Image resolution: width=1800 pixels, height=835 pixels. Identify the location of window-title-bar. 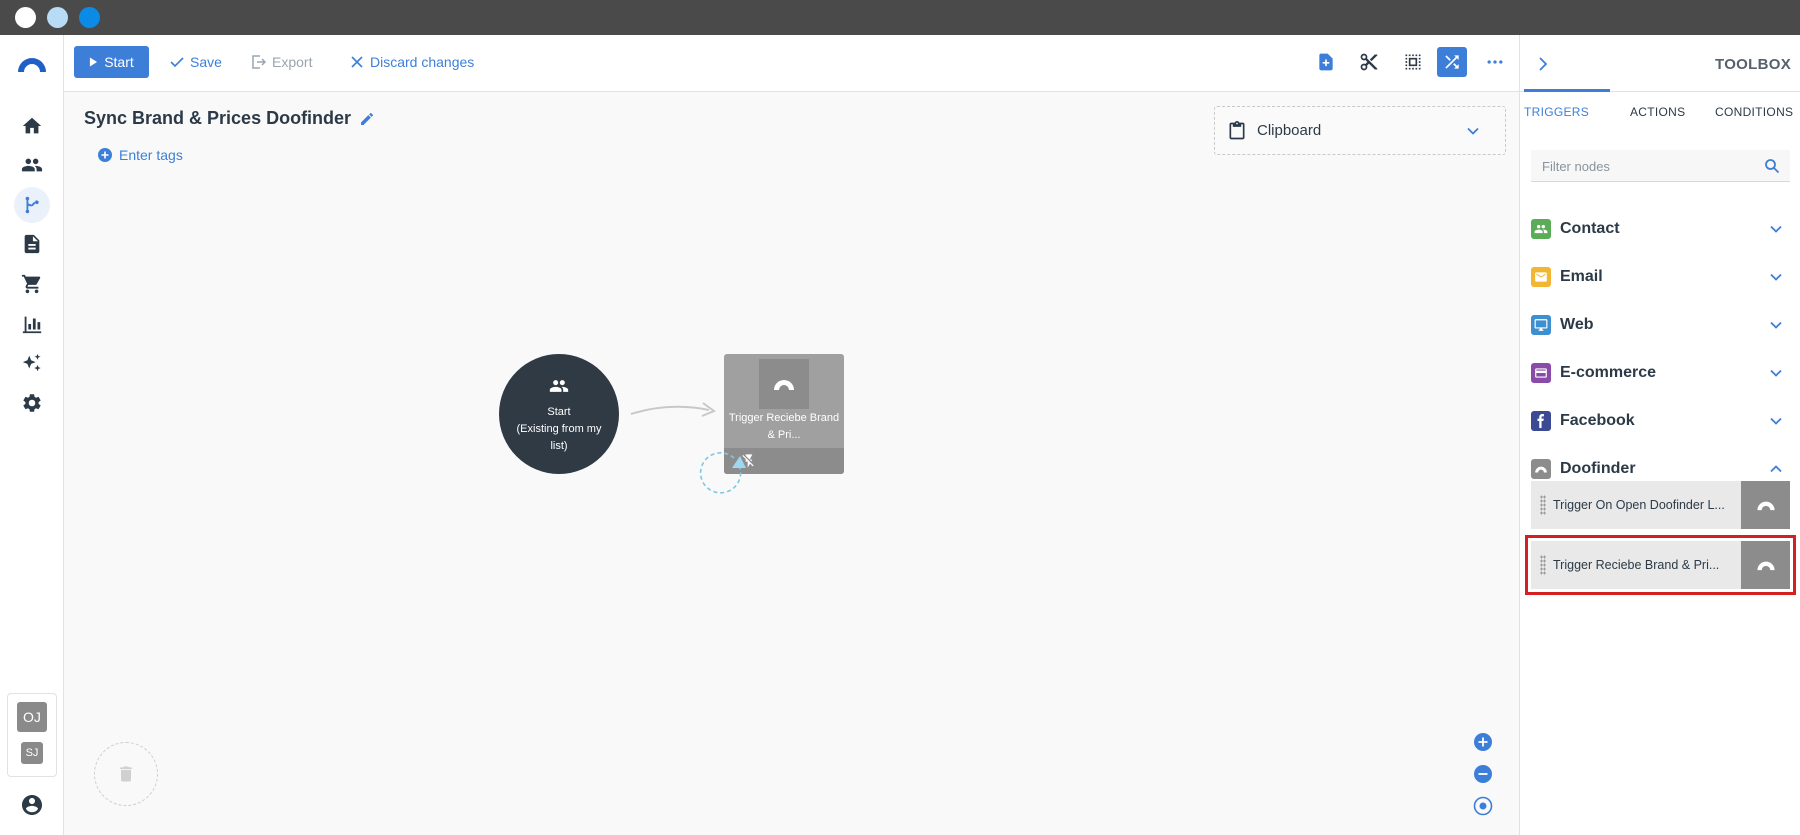
(900, 17).